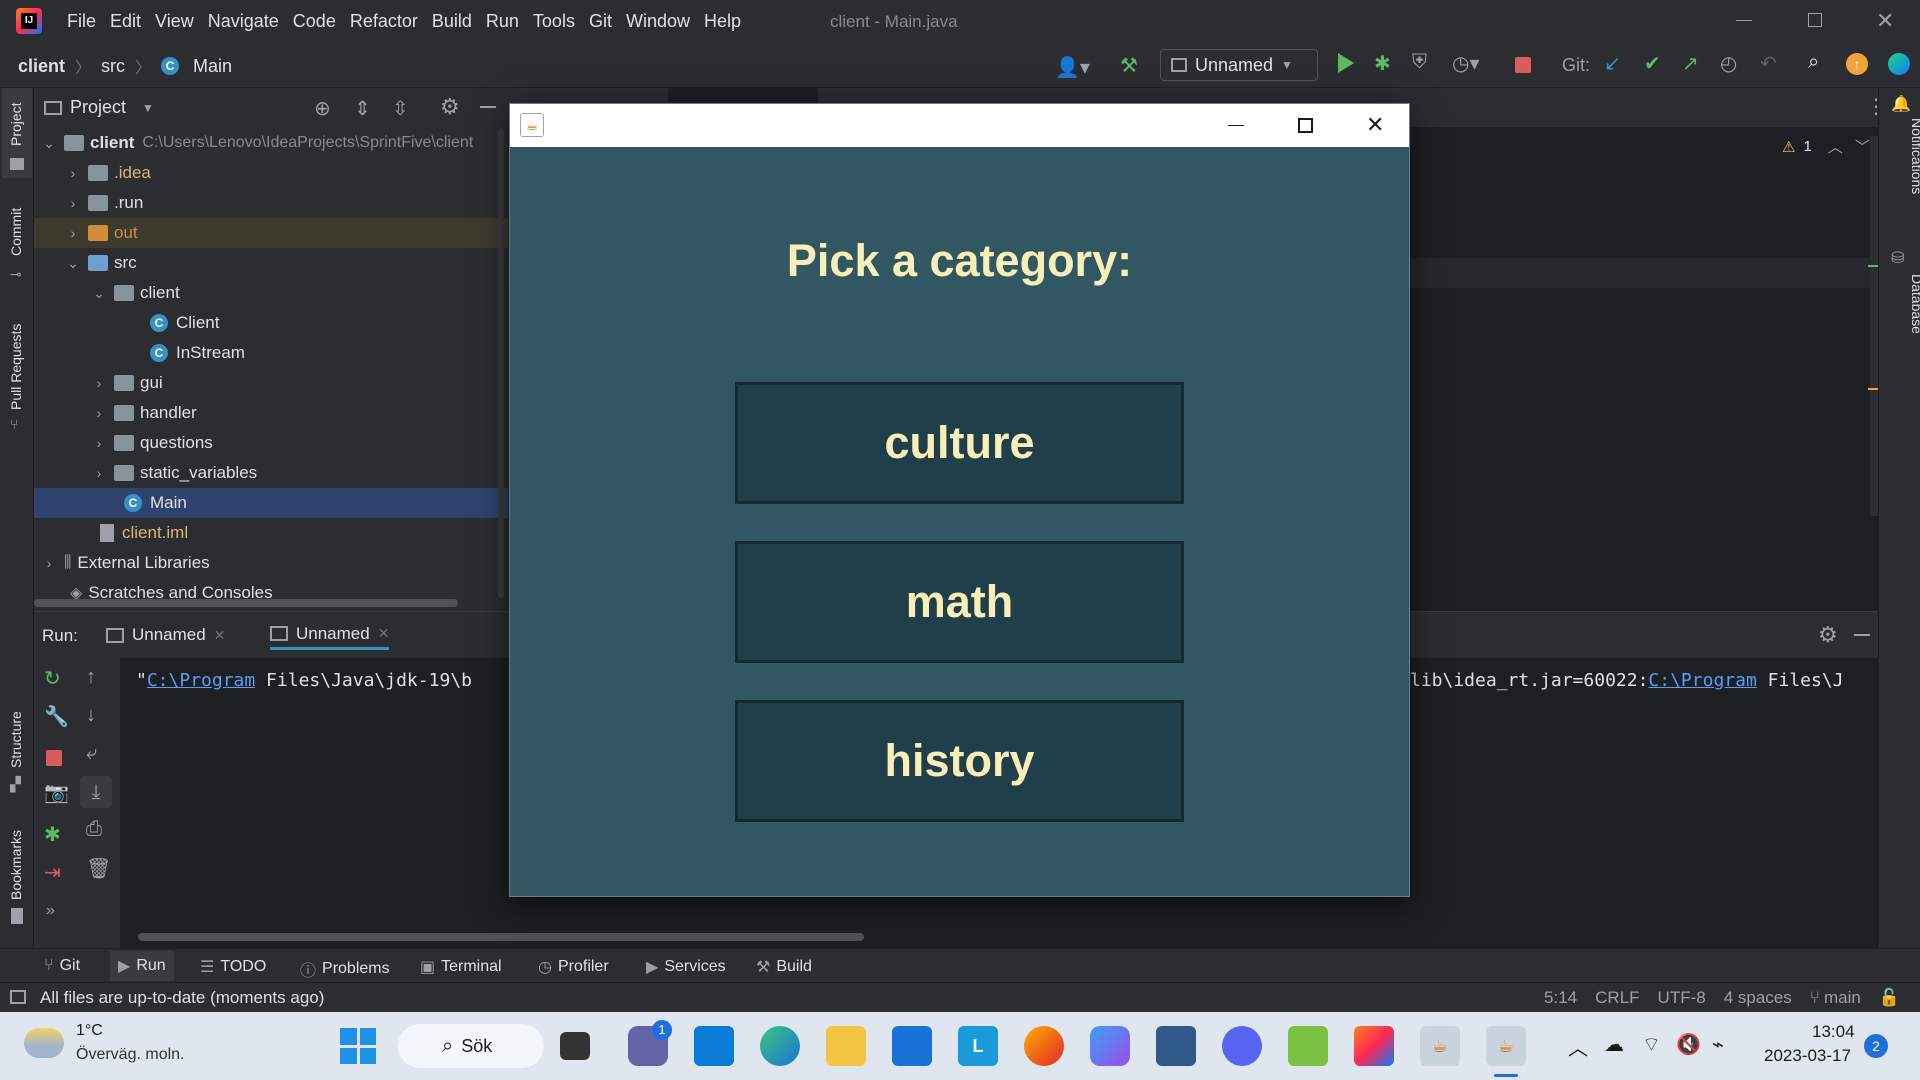  What do you see at coordinates (400, 108) in the screenshot?
I see `collapse-all-icon: ⇳` at bounding box center [400, 108].